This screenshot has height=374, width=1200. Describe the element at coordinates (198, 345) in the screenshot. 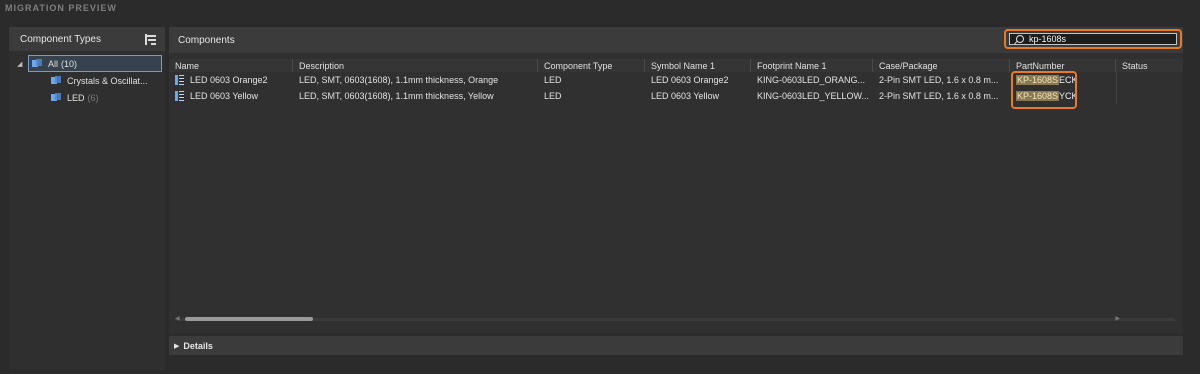

I see `details-label: Details` at that location.